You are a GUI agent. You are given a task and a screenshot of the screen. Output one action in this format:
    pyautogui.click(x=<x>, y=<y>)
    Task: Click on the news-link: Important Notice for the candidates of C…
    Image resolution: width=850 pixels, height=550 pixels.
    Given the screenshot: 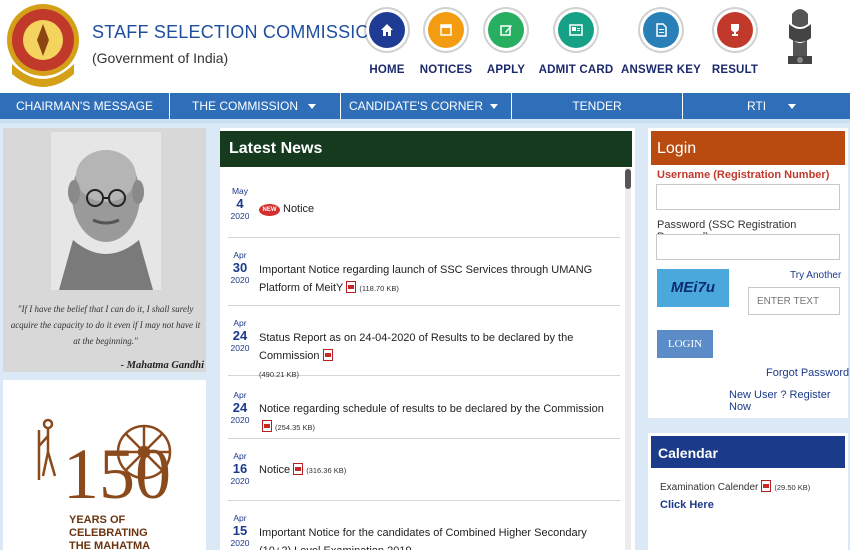 What is the action you would take?
    pyautogui.click(x=423, y=538)
    